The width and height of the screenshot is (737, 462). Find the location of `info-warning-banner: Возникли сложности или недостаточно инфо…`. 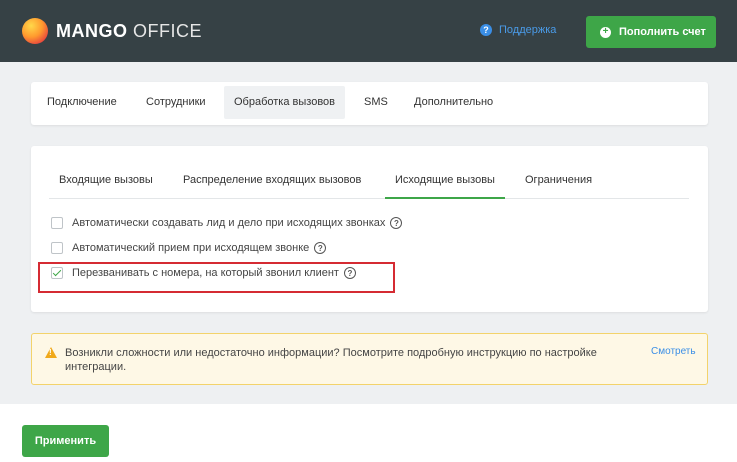

info-warning-banner: Возникли сложности или недостаточно инфо… is located at coordinates (369, 359).